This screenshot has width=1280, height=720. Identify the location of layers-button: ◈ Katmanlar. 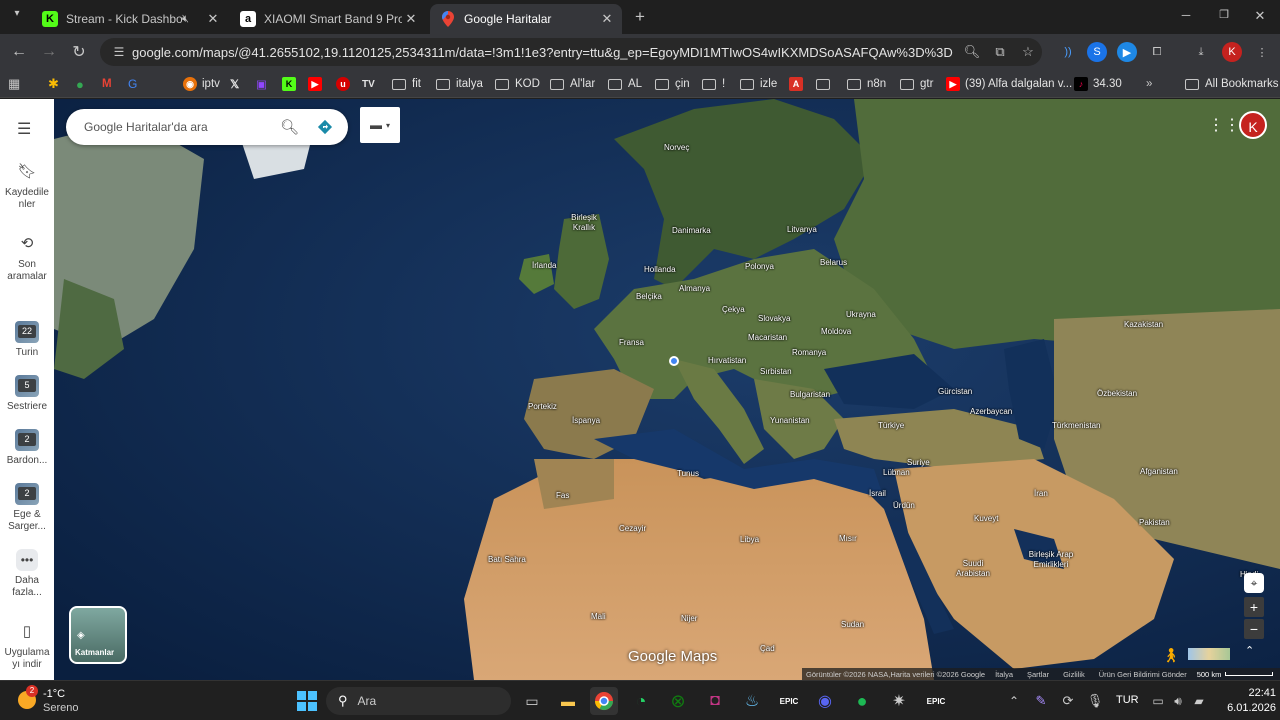
(98, 635).